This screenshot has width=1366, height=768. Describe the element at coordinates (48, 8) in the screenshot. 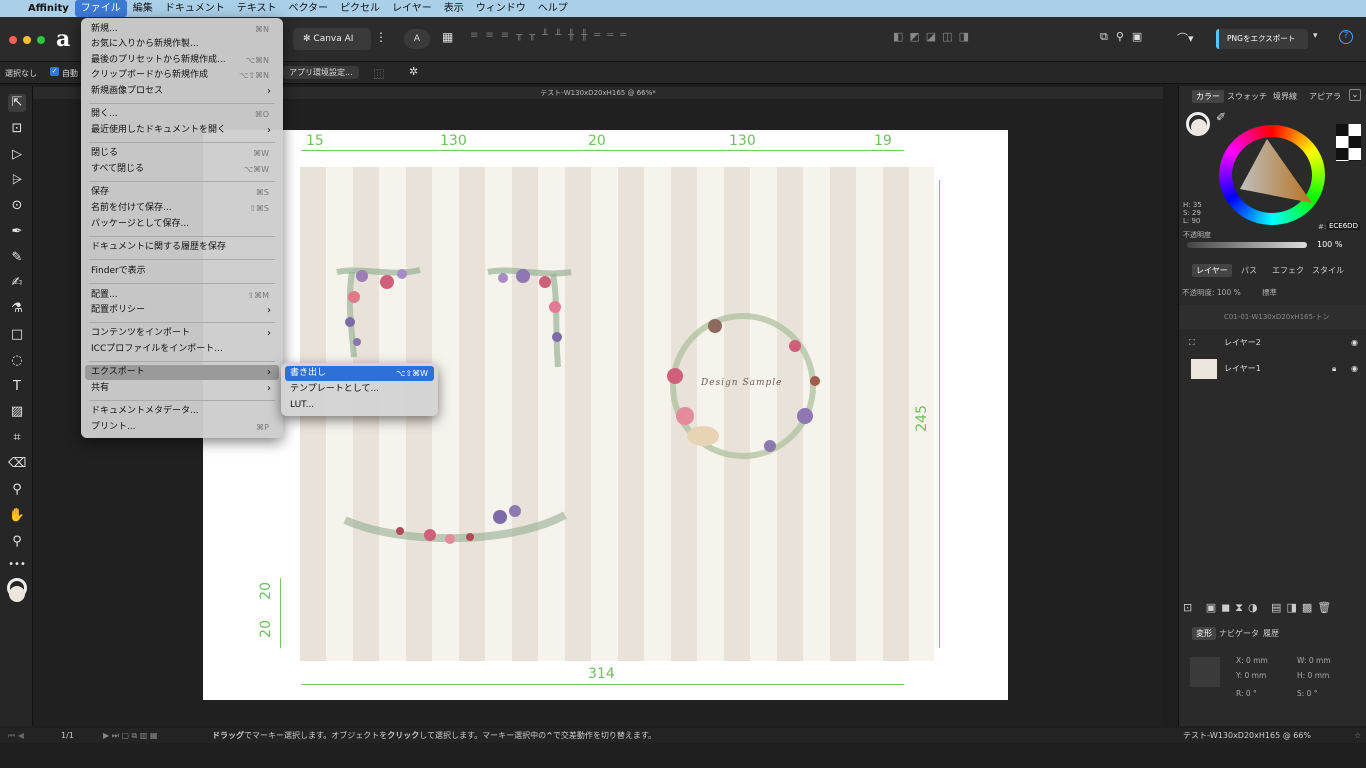

I see `menu-app: Affinity` at that location.